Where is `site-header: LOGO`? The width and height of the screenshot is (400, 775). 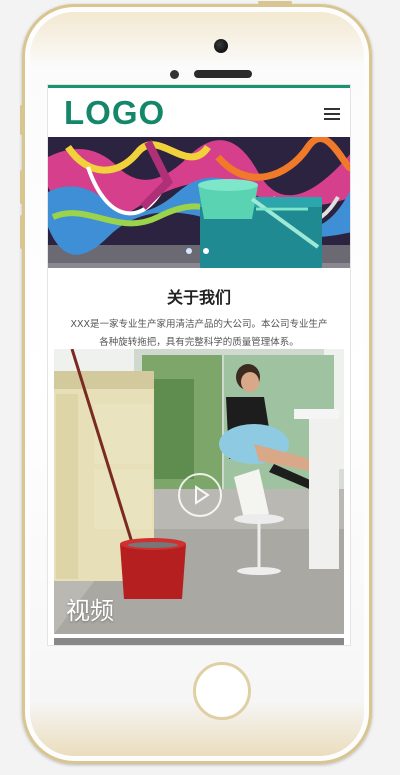
site-header: LOGO is located at coordinates (199, 111).